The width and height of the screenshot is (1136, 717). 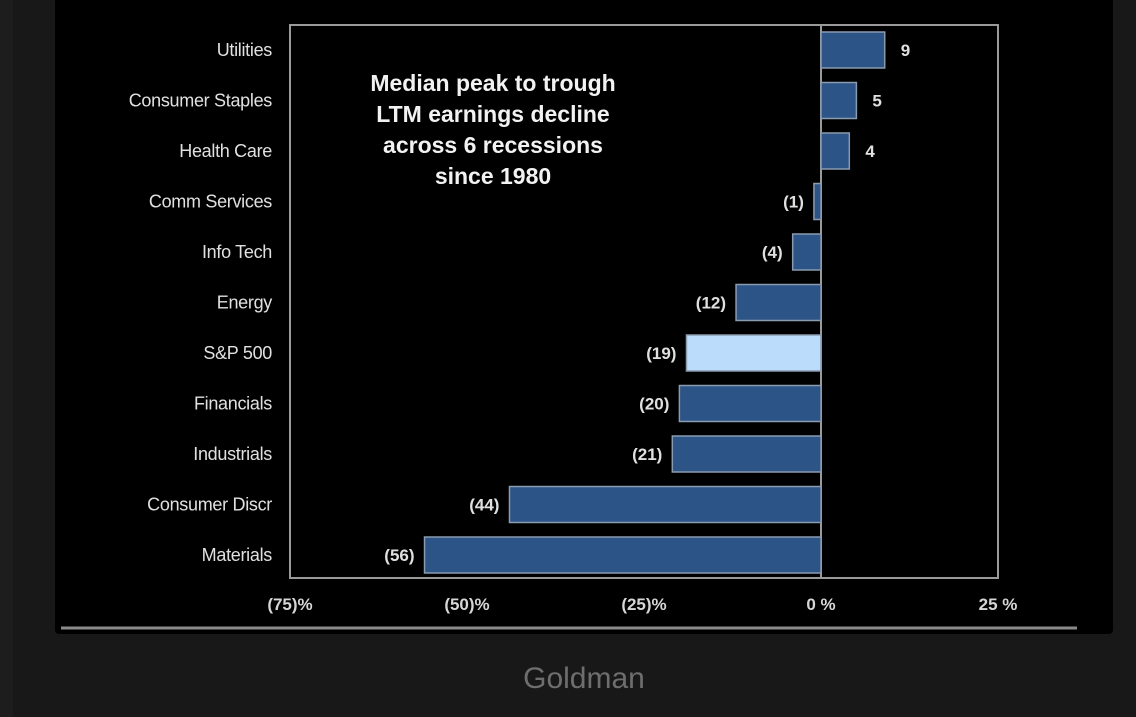 What do you see at coordinates (466, 604) in the screenshot?
I see `x-tick-label: (50)%` at bounding box center [466, 604].